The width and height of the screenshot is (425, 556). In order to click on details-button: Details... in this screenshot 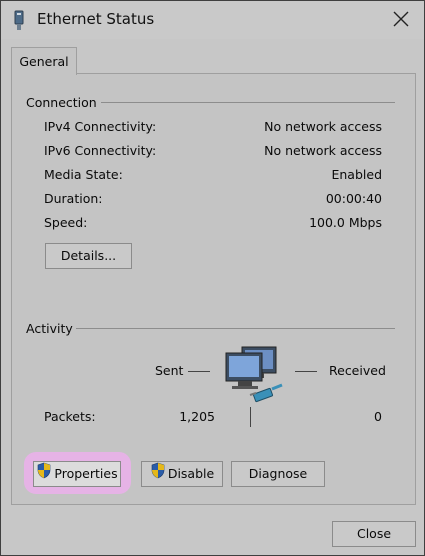, I will do `click(88, 256)`.